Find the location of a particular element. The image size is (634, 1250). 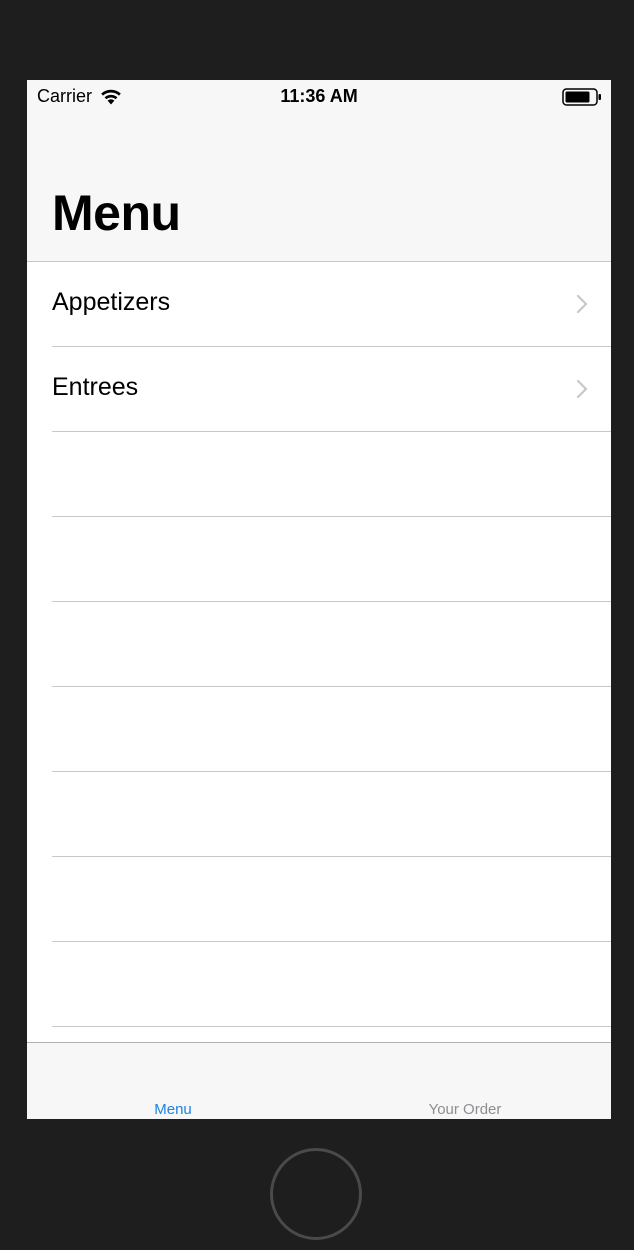

navigation-bar: Menu is located at coordinates (319, 188).